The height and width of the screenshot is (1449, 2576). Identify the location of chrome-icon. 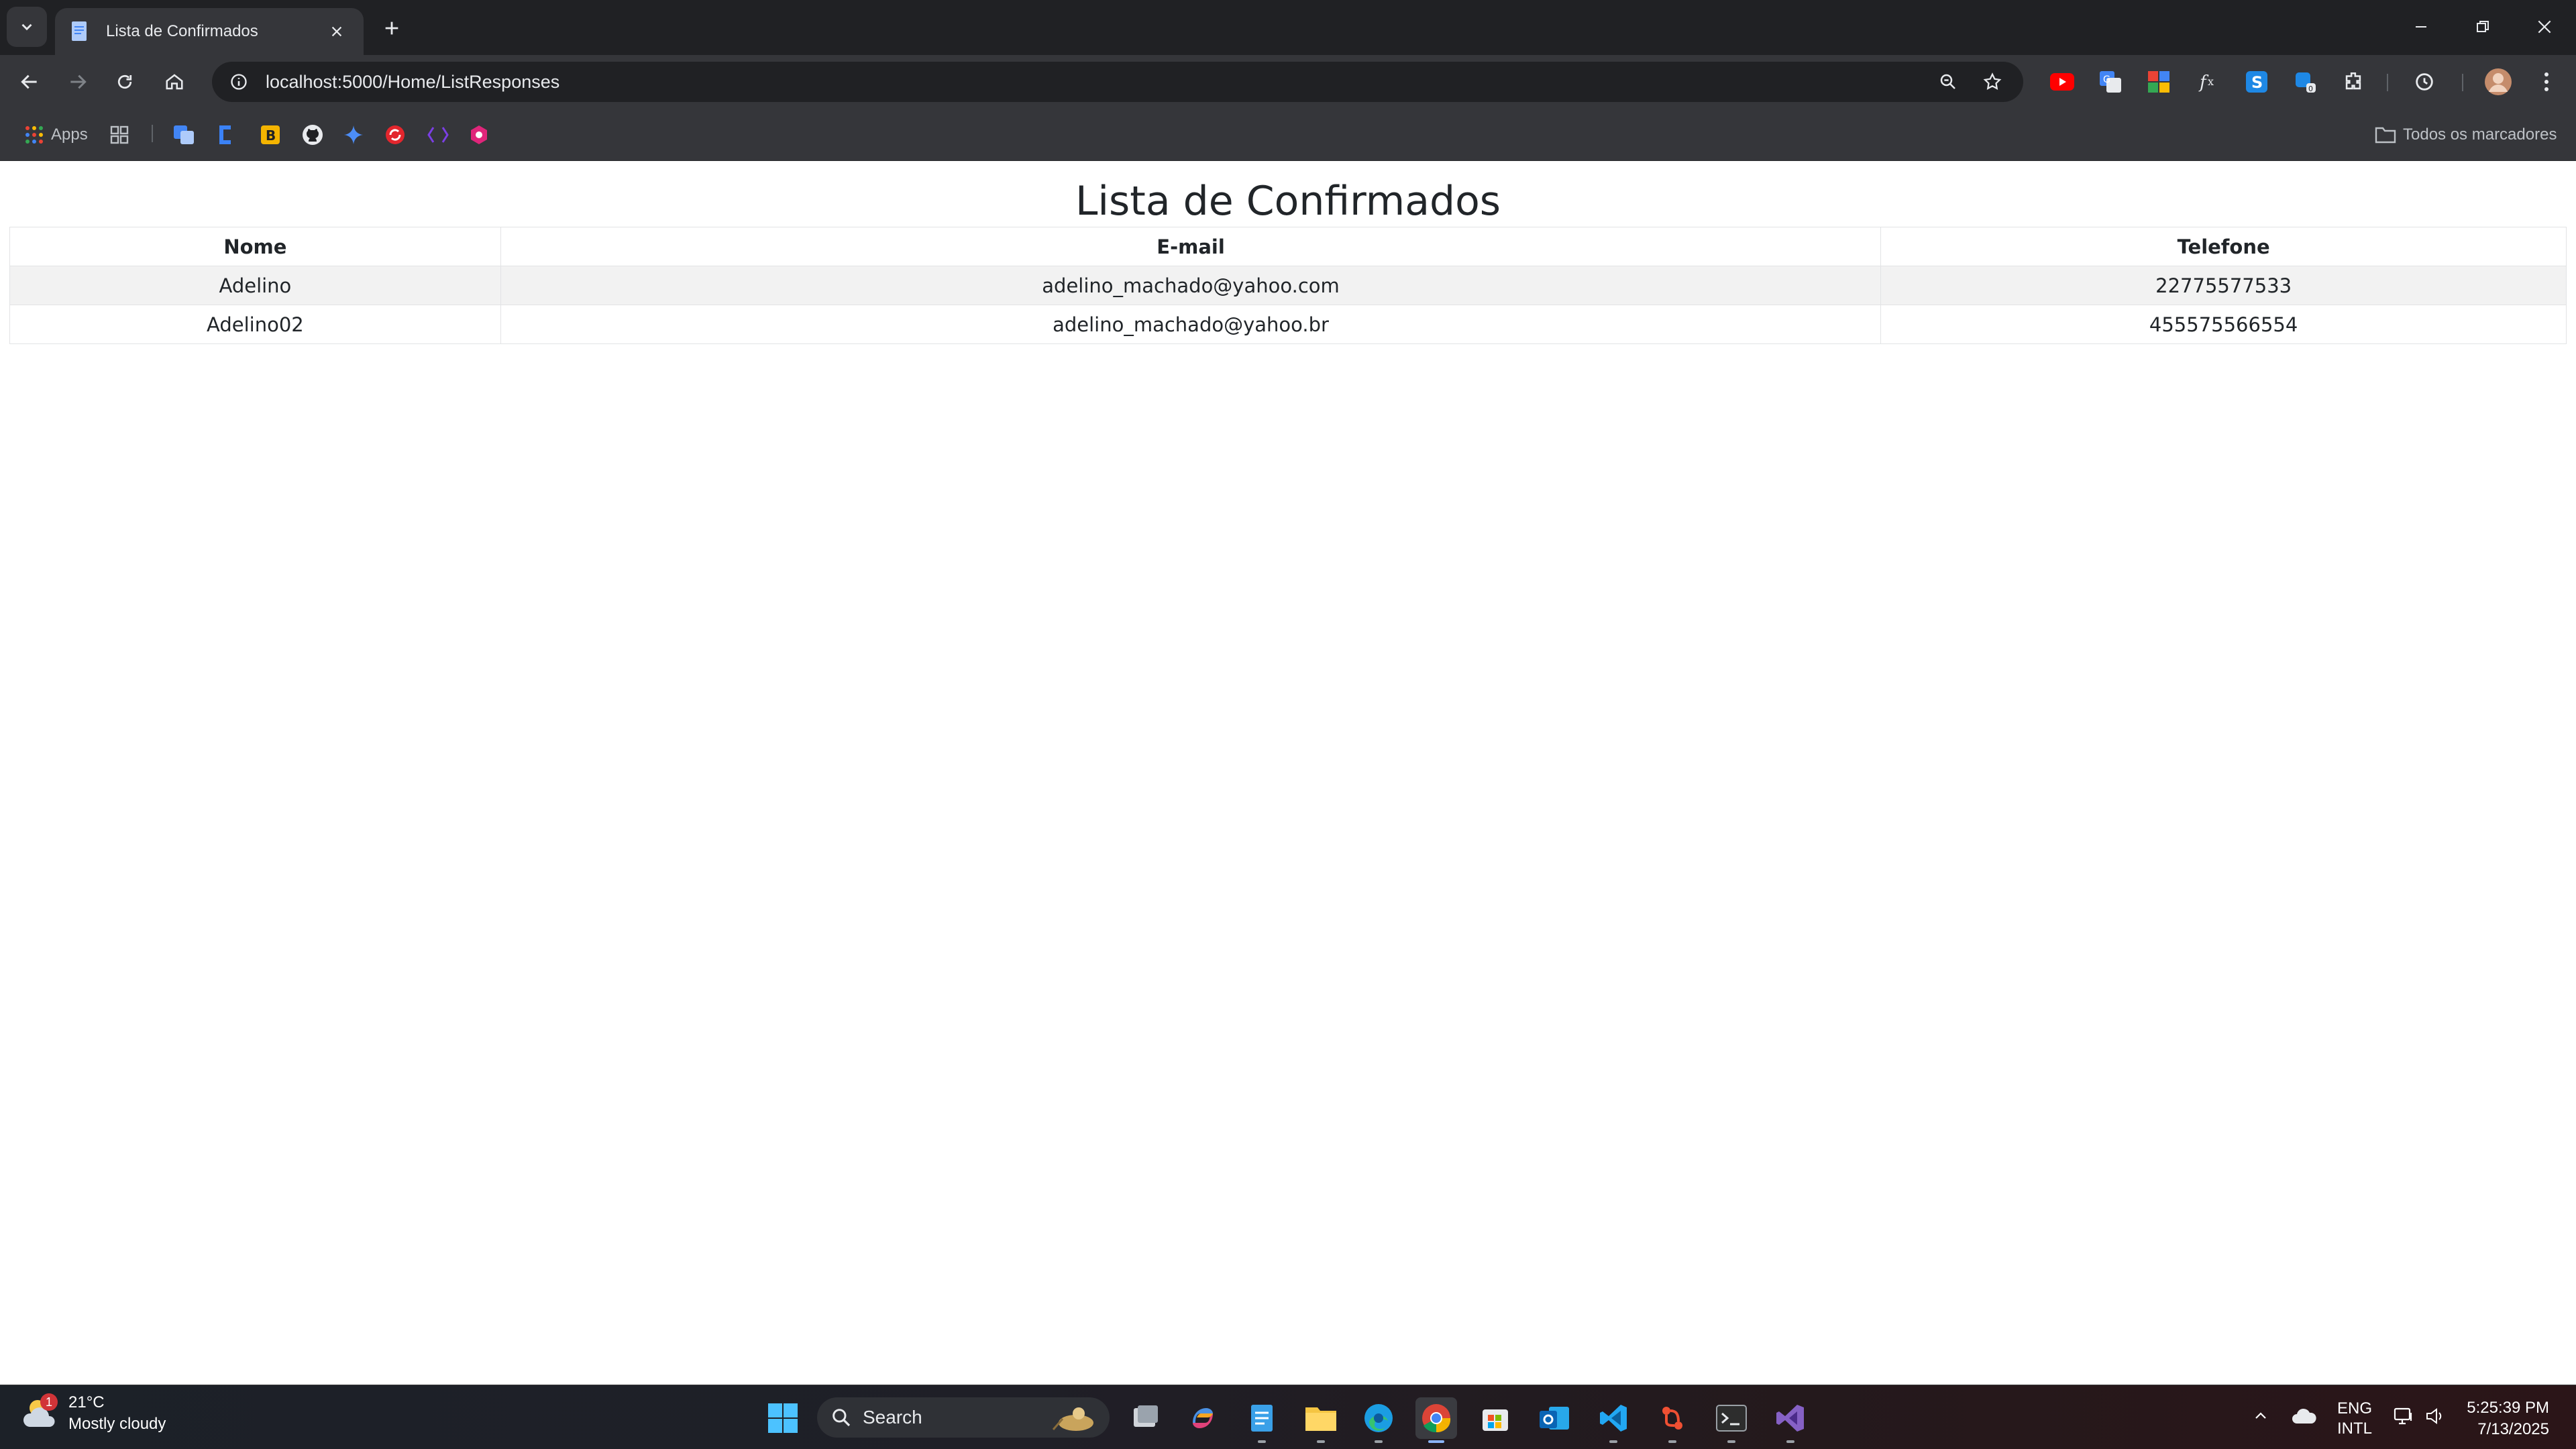
(1436, 1420).